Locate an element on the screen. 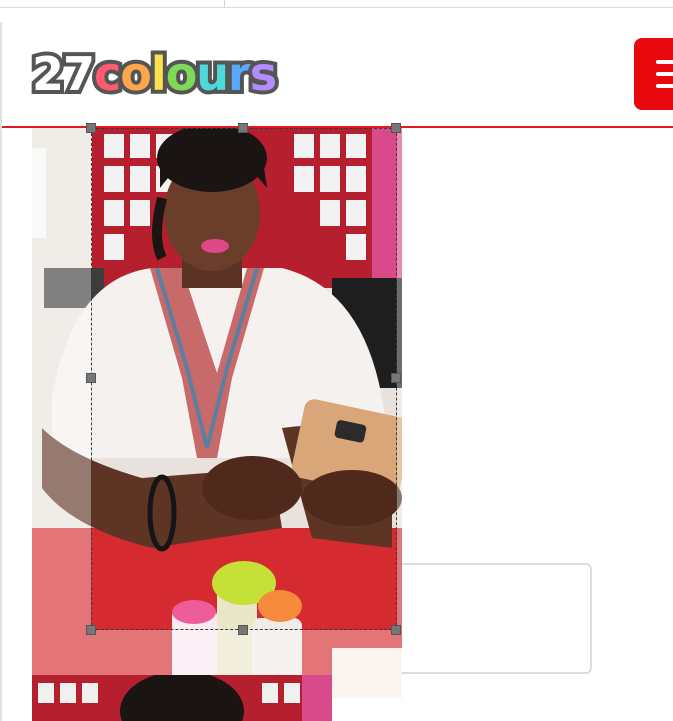 This screenshot has width=673, height=721. crop-handle-bottom-left is located at coordinates (91, 630).